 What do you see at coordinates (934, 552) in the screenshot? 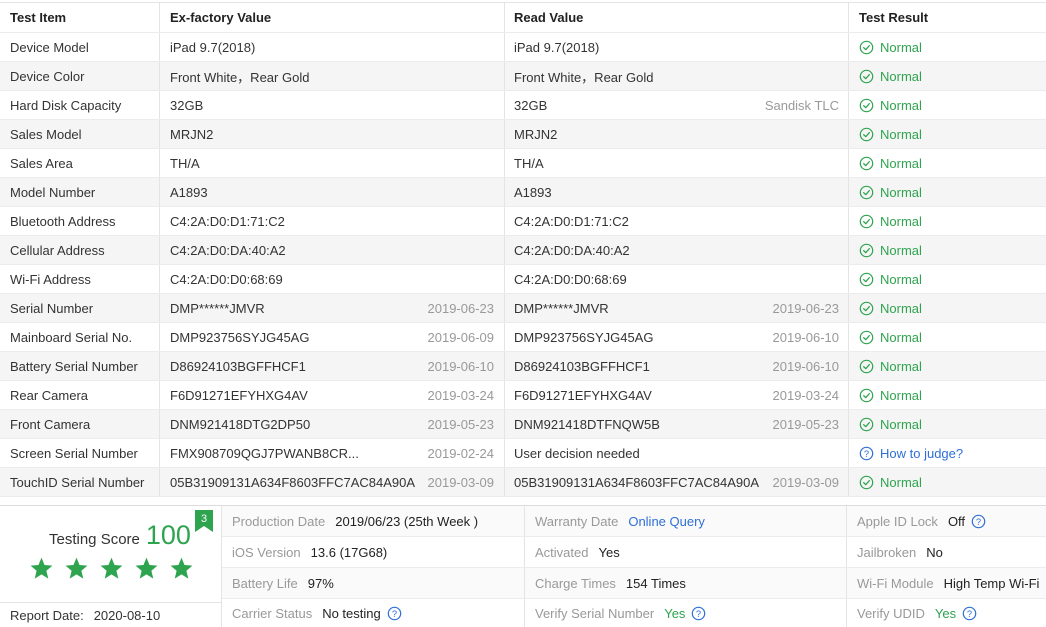
I see `summary-value: No` at bounding box center [934, 552].